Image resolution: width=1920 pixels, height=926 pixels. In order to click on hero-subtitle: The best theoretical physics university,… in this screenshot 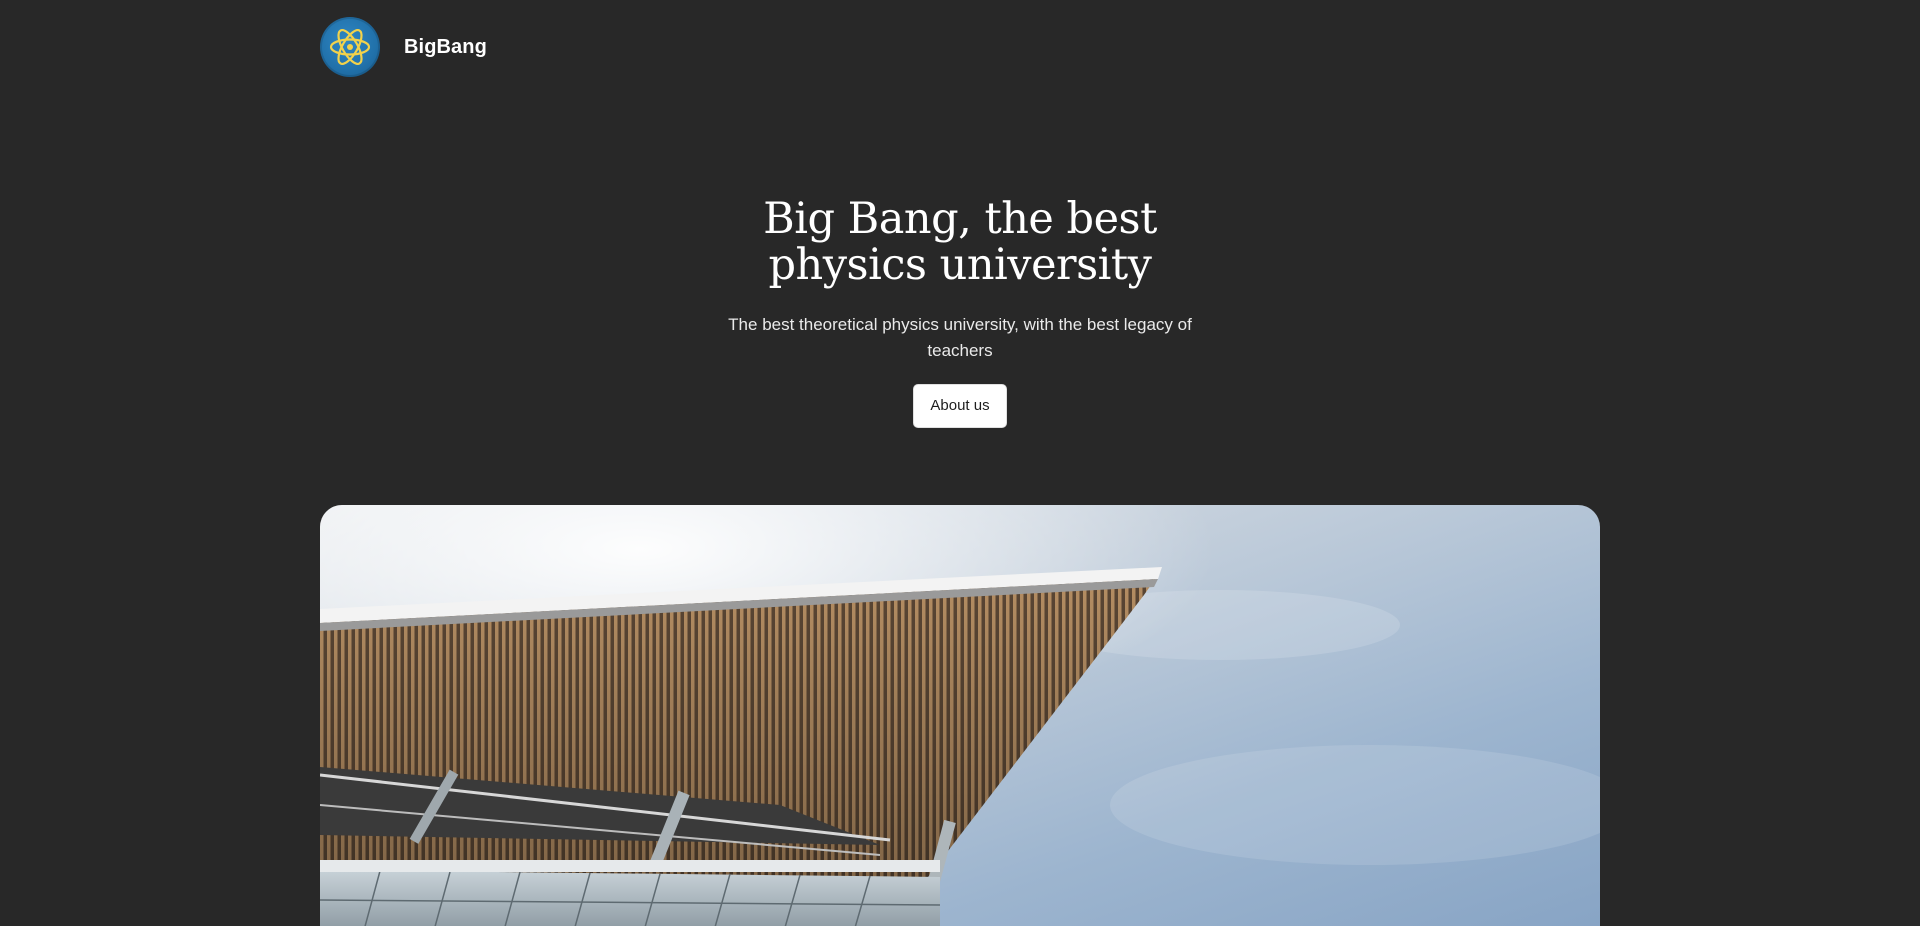, I will do `click(960, 337)`.